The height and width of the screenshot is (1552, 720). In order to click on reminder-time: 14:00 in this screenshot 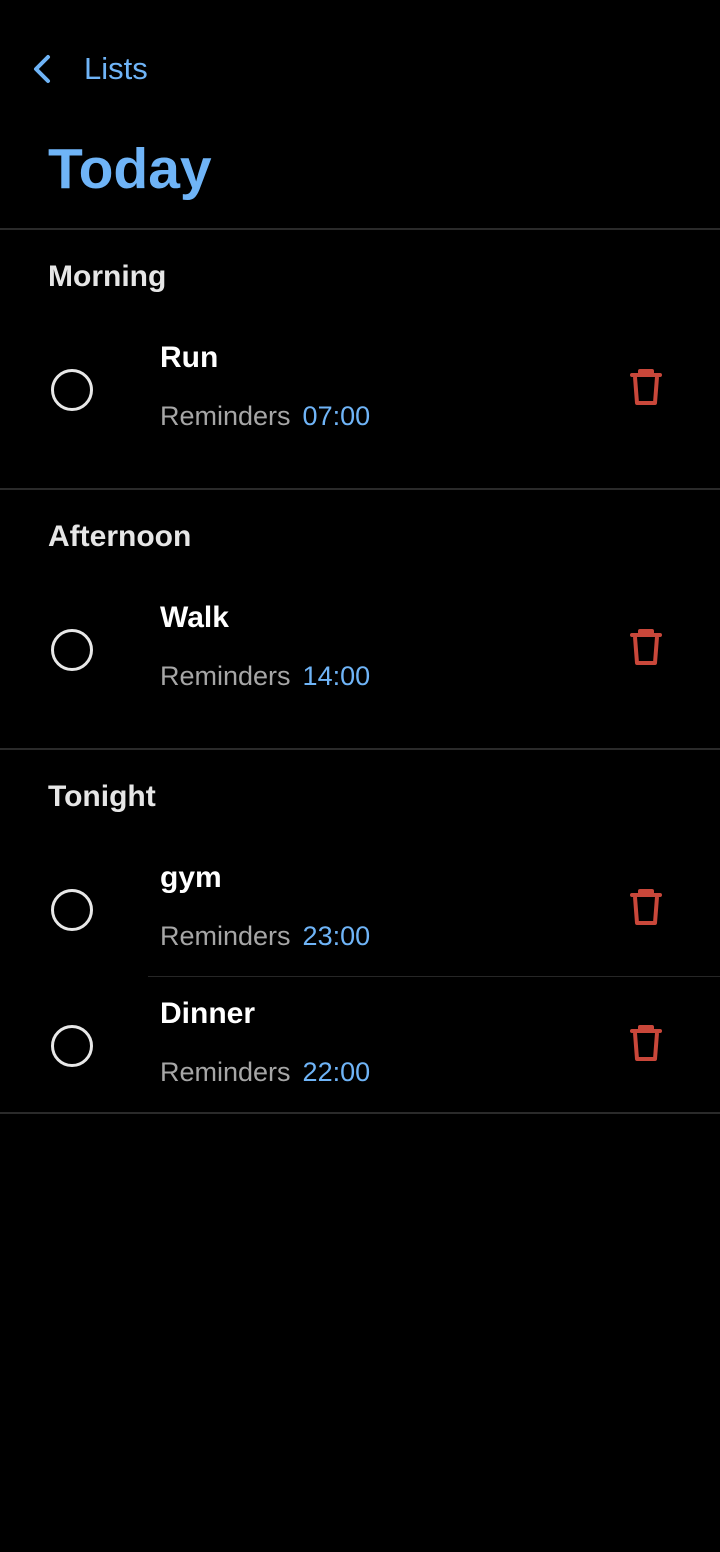, I will do `click(336, 676)`.